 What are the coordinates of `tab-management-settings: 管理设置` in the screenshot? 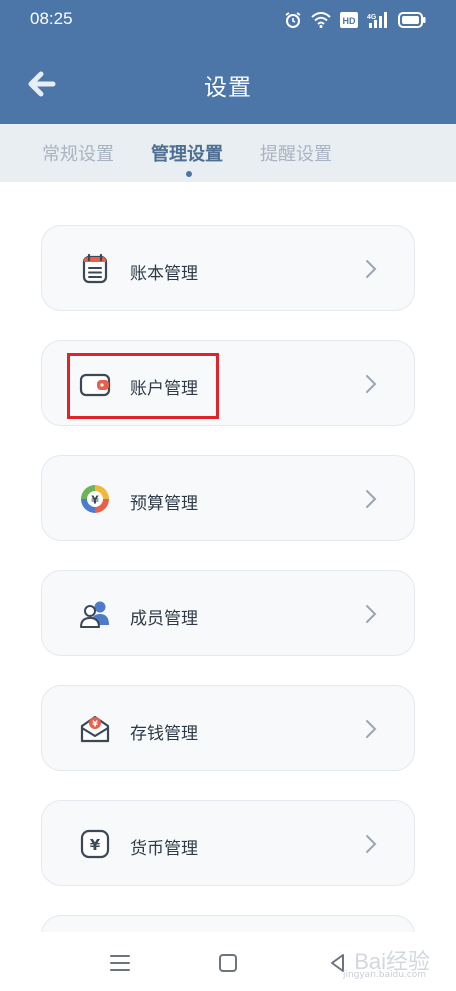 It's located at (187, 153).